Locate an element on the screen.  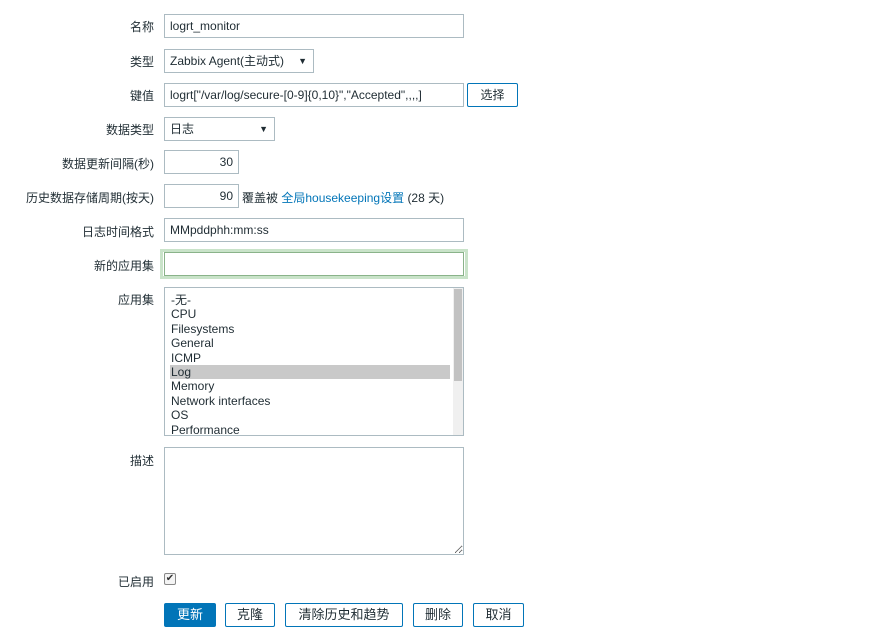
listbox-scrollbar is located at coordinates (458, 361).